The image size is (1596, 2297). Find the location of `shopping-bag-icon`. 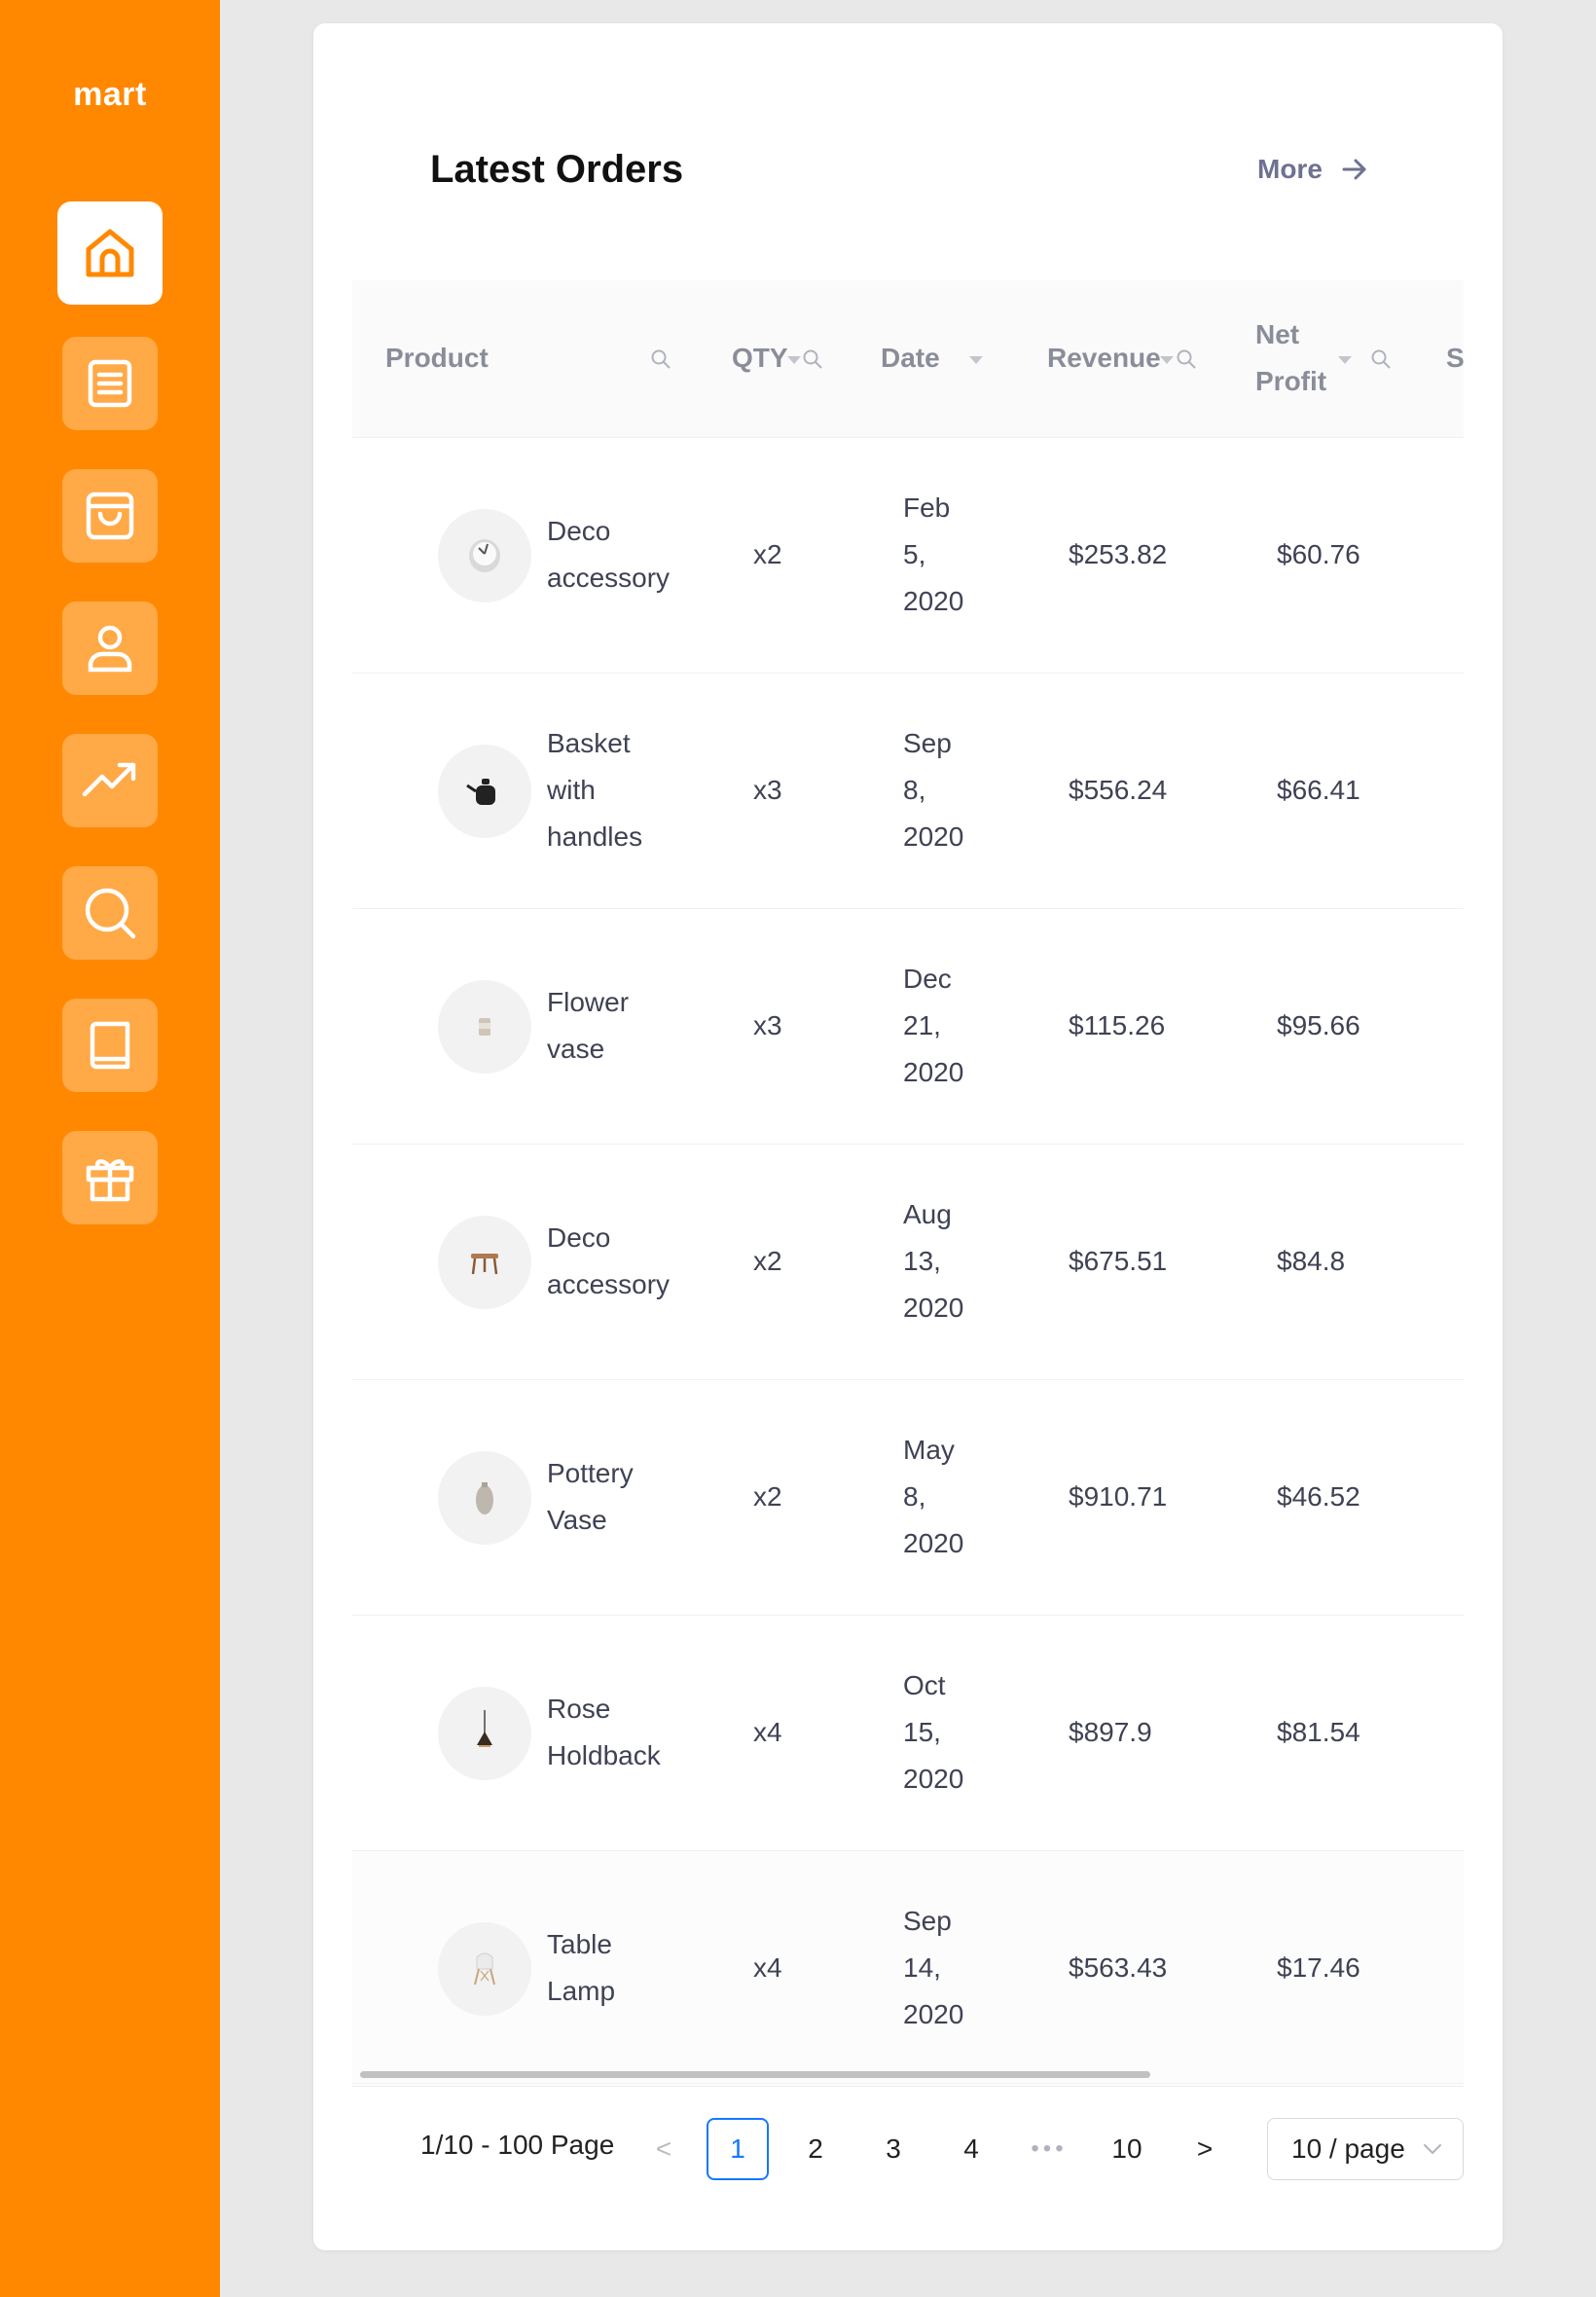

shopping-bag-icon is located at coordinates (110, 516).